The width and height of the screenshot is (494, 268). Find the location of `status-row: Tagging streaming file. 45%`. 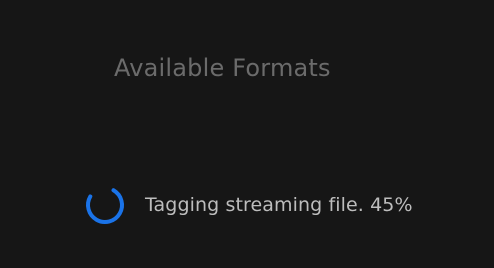

status-row: Tagging streaming file. 45% is located at coordinates (248, 205).